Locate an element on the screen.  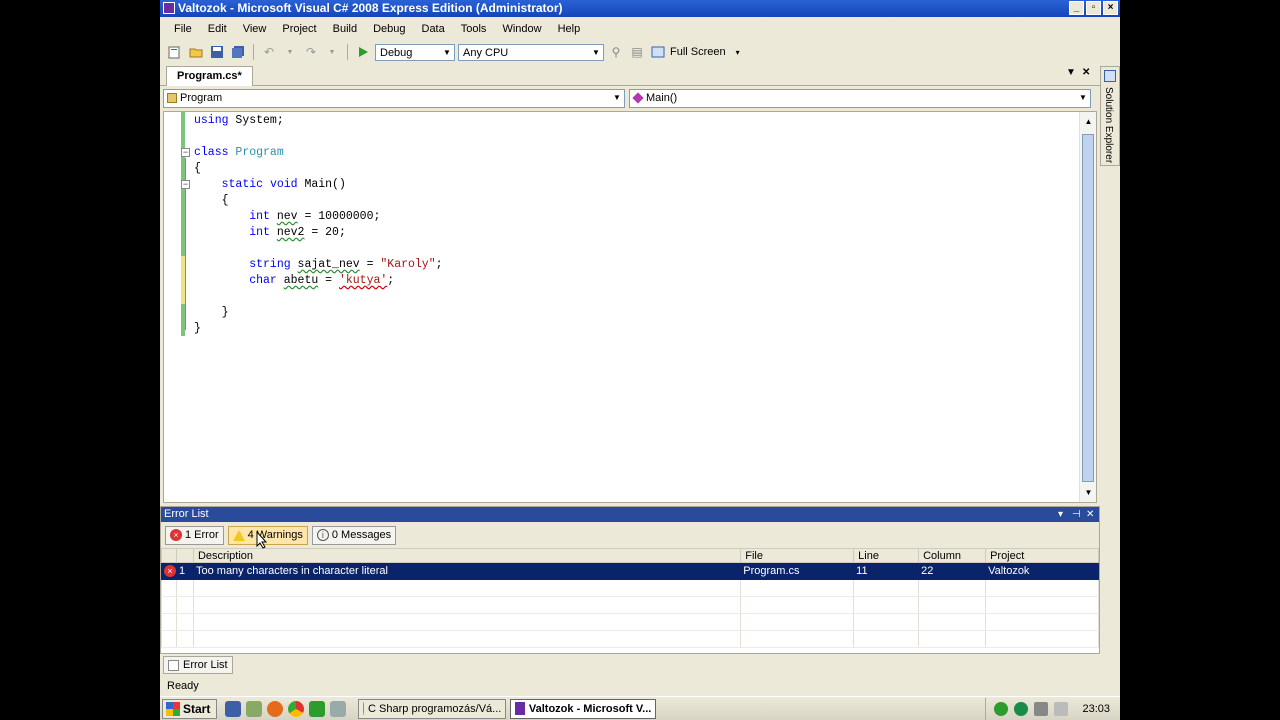
close-document-icon: ✕ is located at coordinates (1086, 72).